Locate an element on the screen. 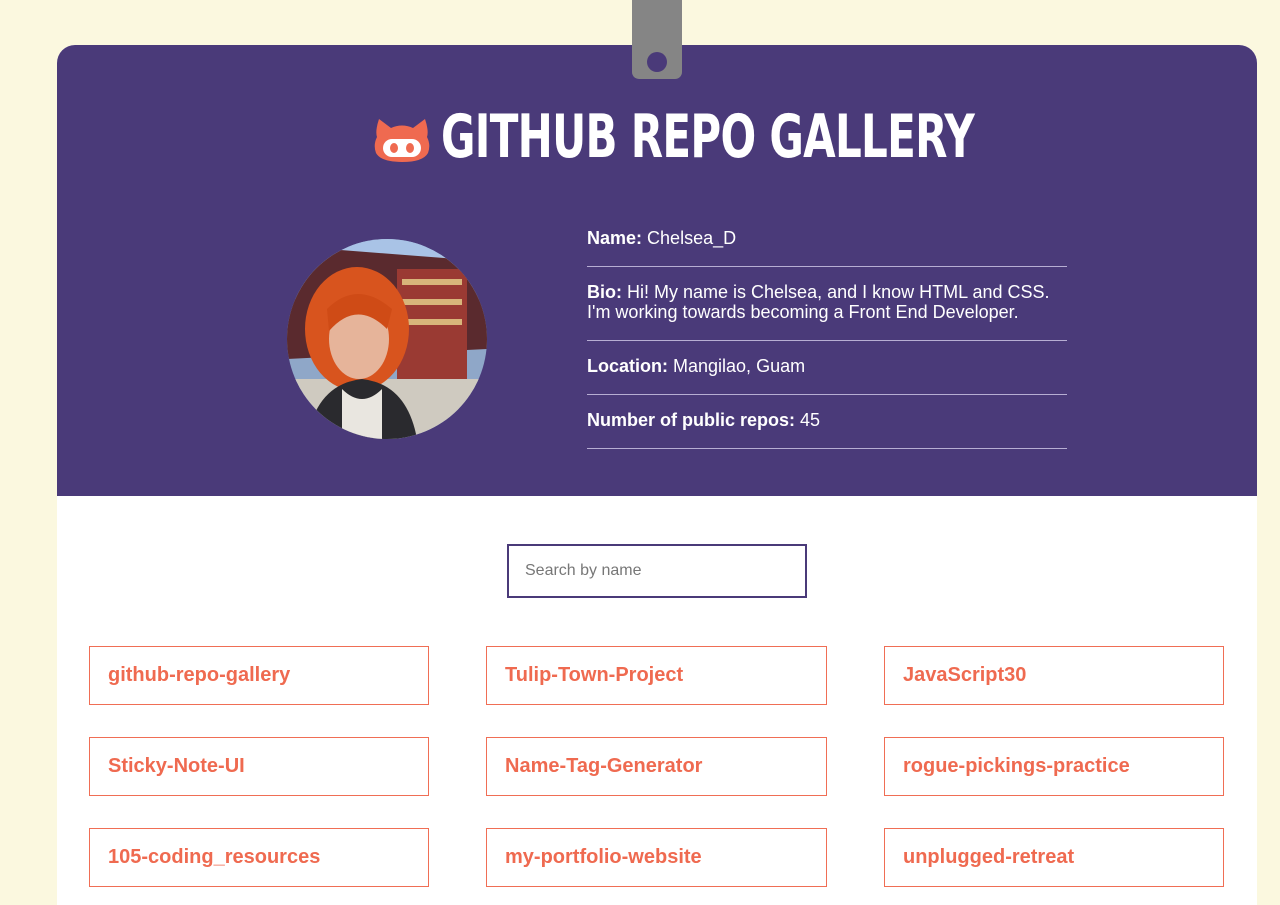 This screenshot has height=905, width=1280. title-row: GitHub Repo Gallery is located at coordinates (657, 137).